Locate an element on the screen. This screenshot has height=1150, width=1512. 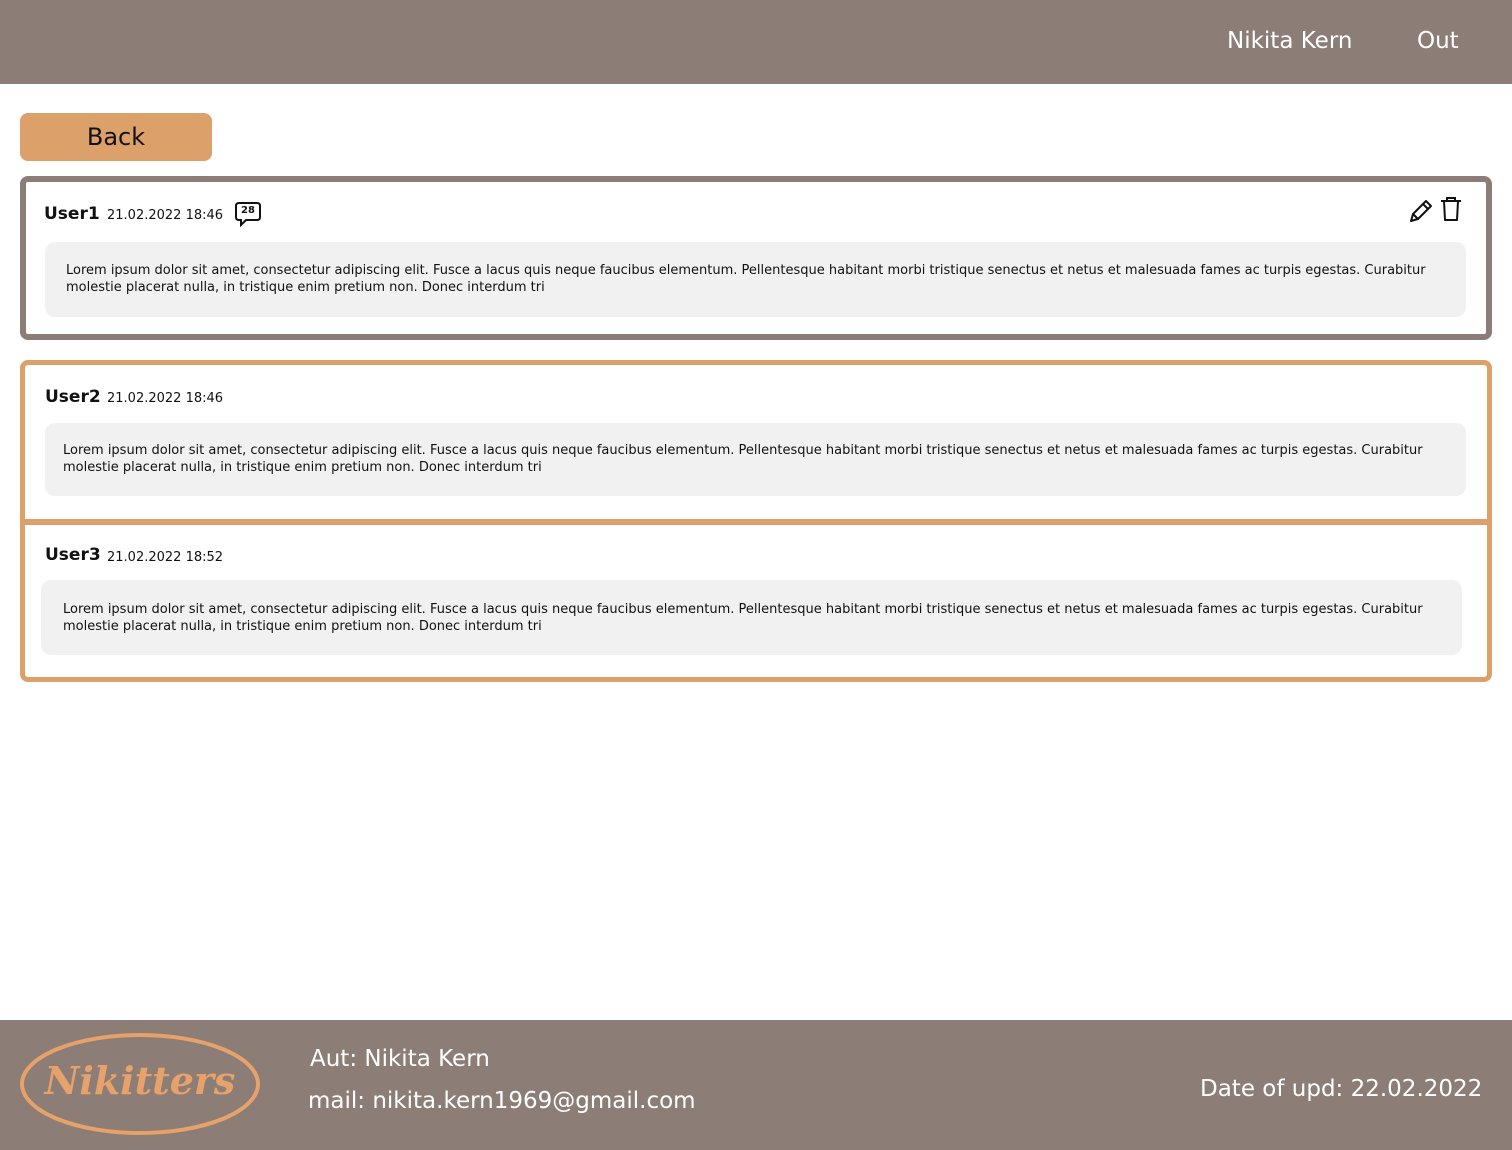
footer-email: mail: nikita.kern1969@gmail.com is located at coordinates (502, 1101).